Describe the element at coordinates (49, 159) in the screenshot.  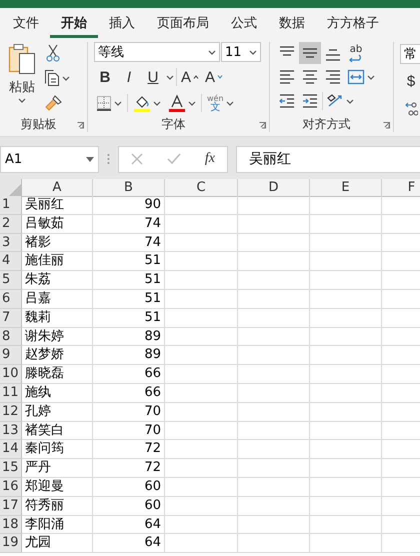
I see `name-box: A1` at that location.